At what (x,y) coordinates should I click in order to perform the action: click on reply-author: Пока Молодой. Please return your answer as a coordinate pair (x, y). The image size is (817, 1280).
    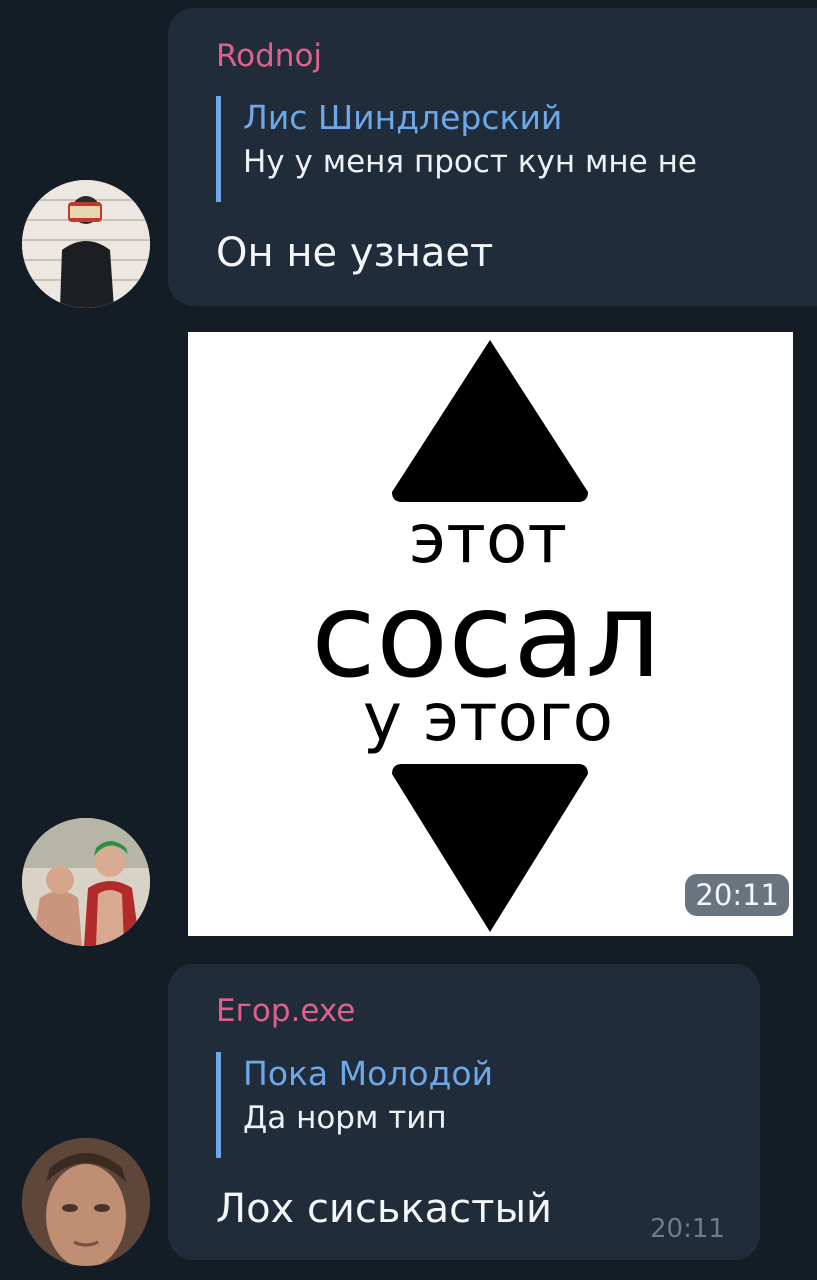
    Looking at the image, I should click on (368, 1073).